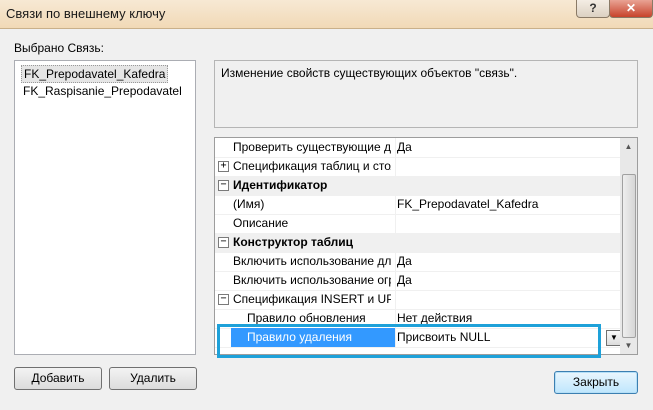 This screenshot has width=653, height=410. I want to click on property-row: Включить использование для Да, so click(417, 262).